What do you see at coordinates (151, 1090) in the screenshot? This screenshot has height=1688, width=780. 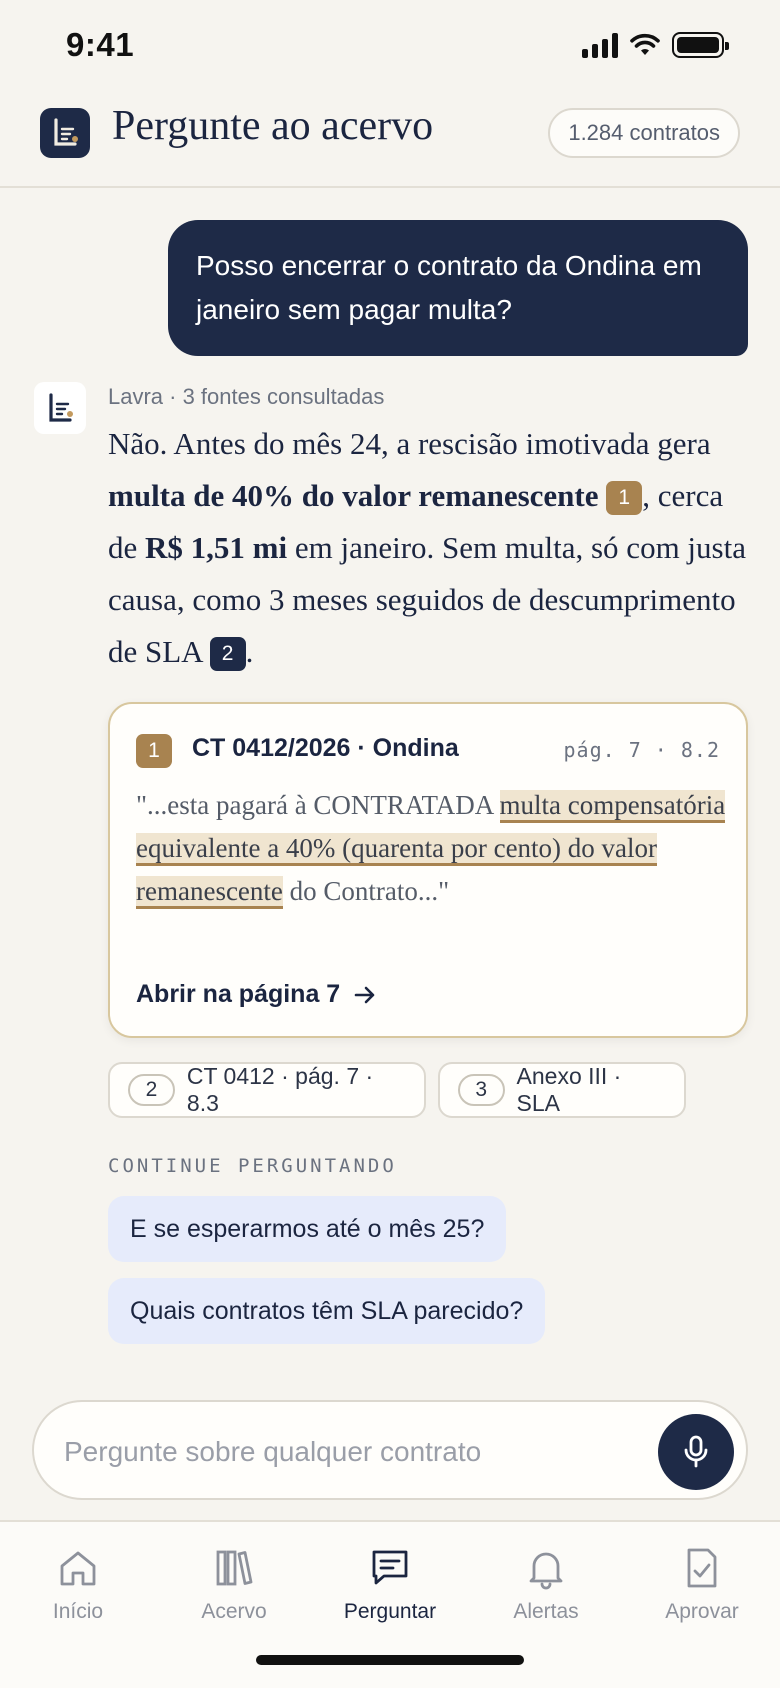 I see `source-chip-number: 2` at bounding box center [151, 1090].